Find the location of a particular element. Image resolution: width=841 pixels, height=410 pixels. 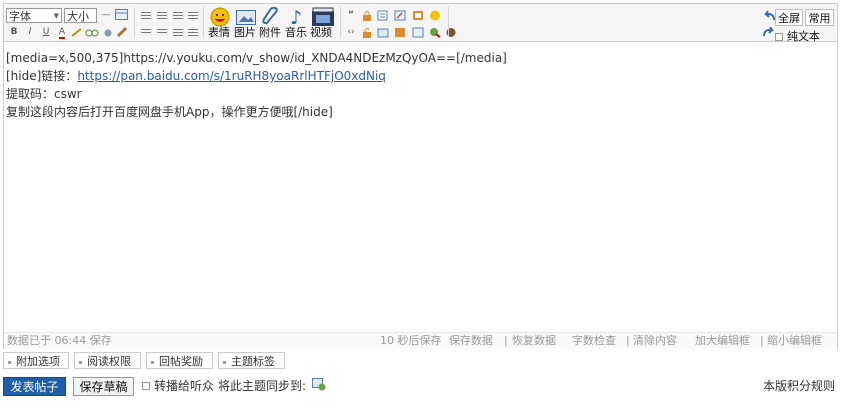

resize-icon is located at coordinates (400, 15).